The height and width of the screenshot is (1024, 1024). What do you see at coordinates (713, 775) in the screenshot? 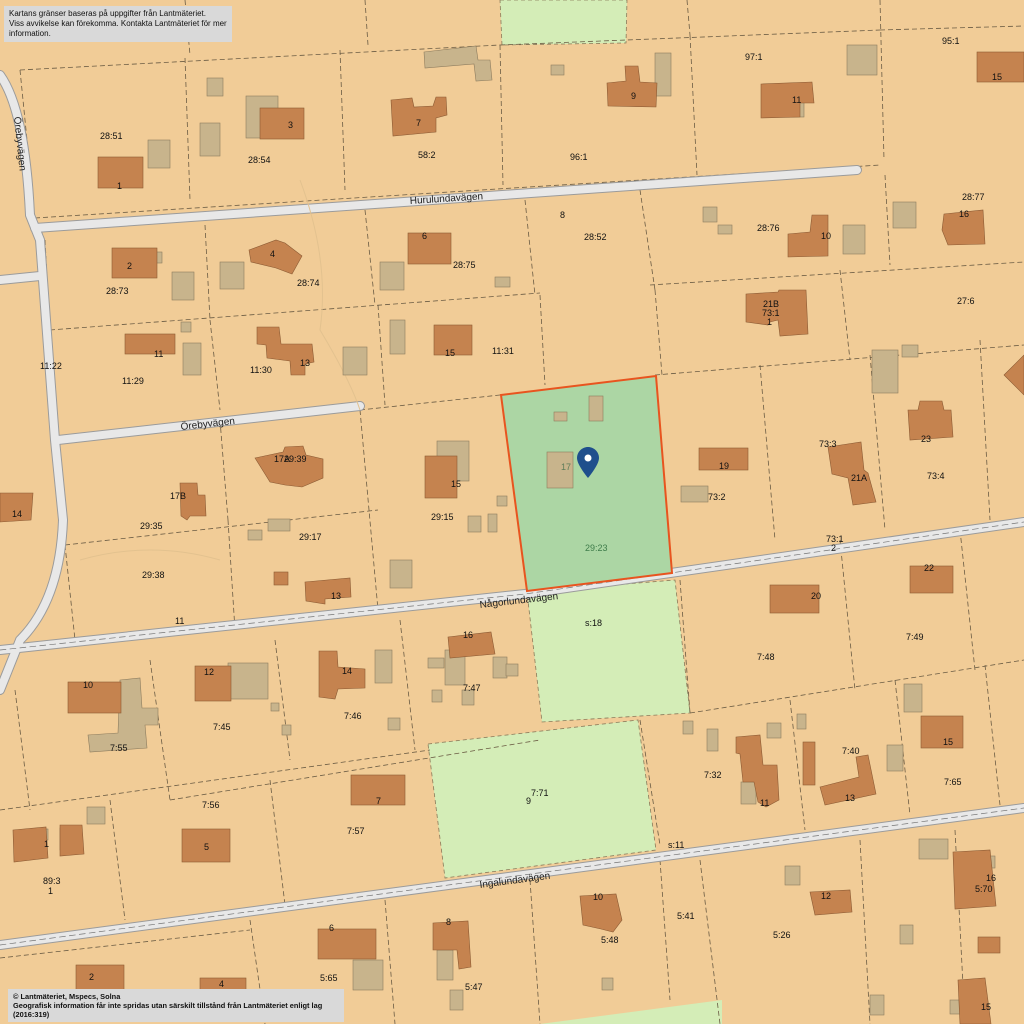
I see `parcel-label: 7:32` at bounding box center [713, 775].